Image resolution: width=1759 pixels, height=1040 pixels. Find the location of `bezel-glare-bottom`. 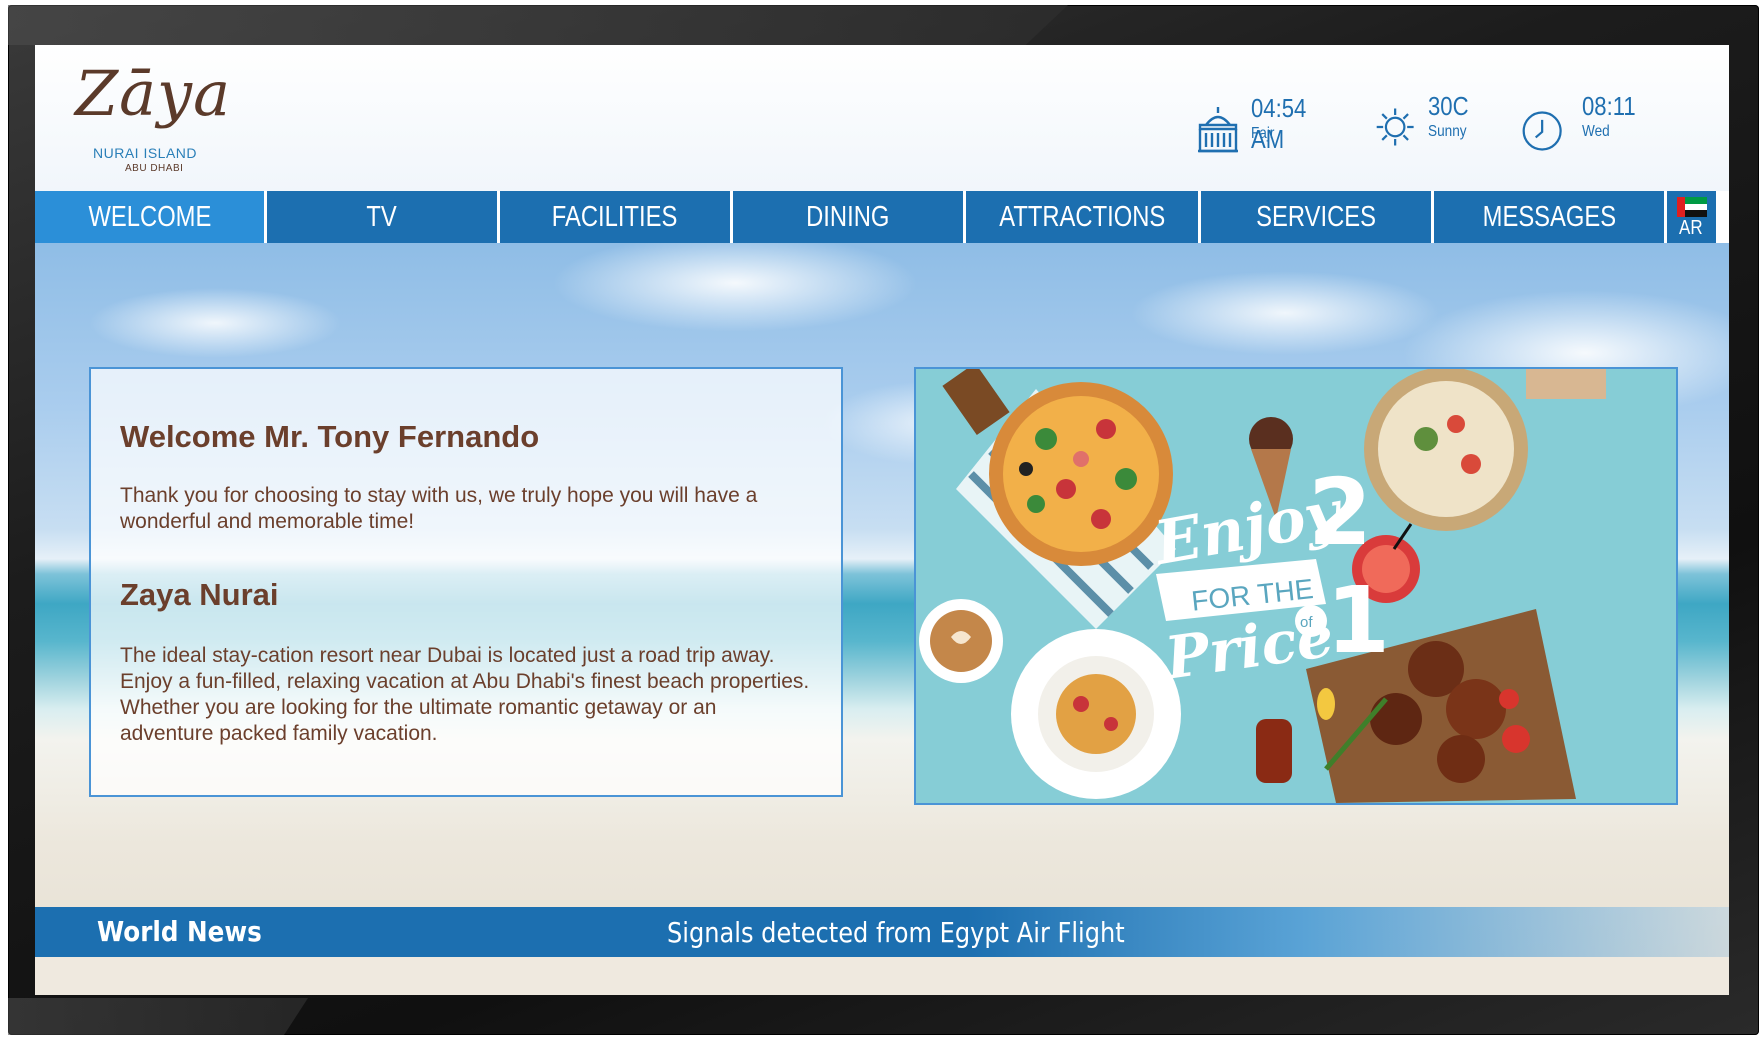

bezel-glare-bottom is located at coordinates (158, 1016).